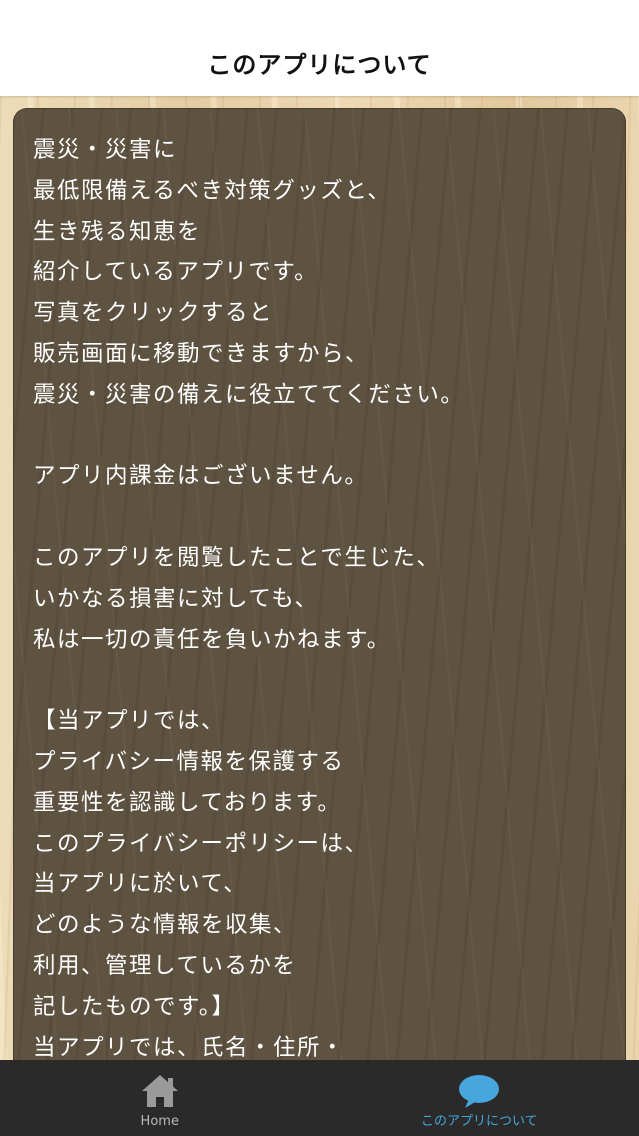  Describe the element at coordinates (159, 1091) in the screenshot. I see `home-icon` at that location.